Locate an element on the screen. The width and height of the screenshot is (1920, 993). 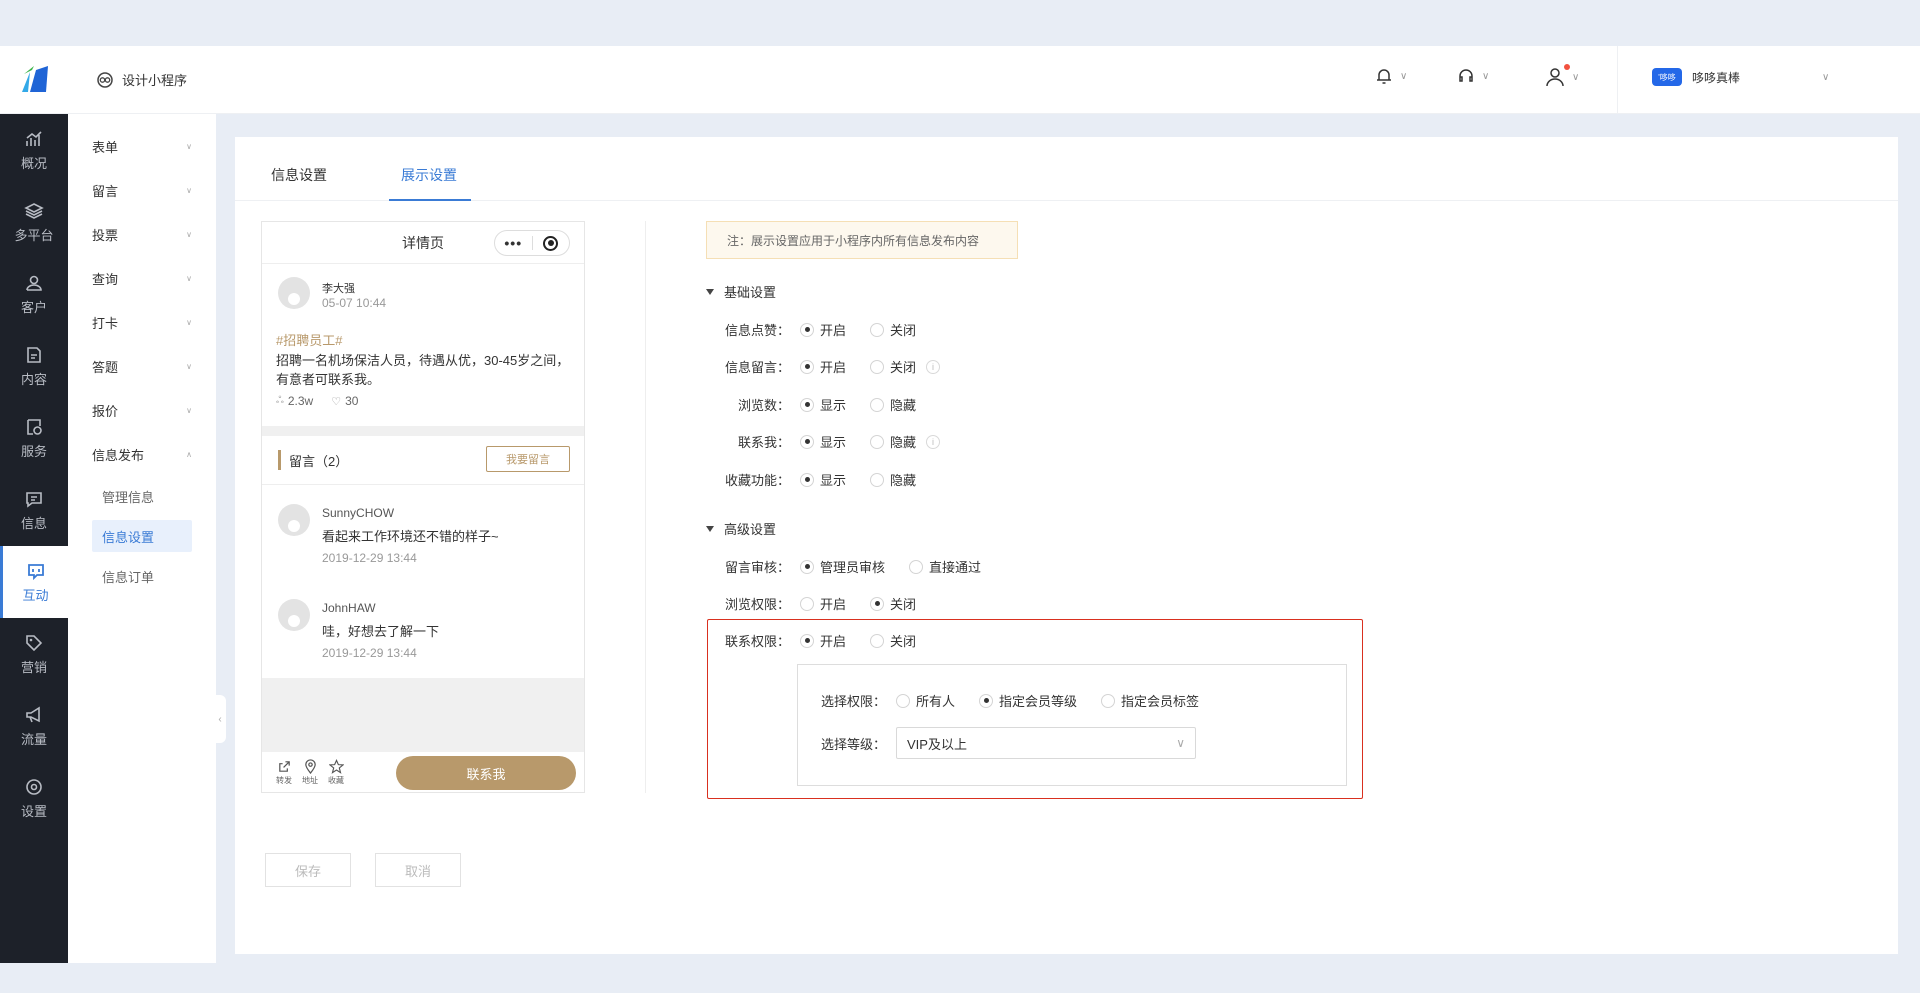
advanced-settings-header: 高级设置 is located at coordinates (741, 528).